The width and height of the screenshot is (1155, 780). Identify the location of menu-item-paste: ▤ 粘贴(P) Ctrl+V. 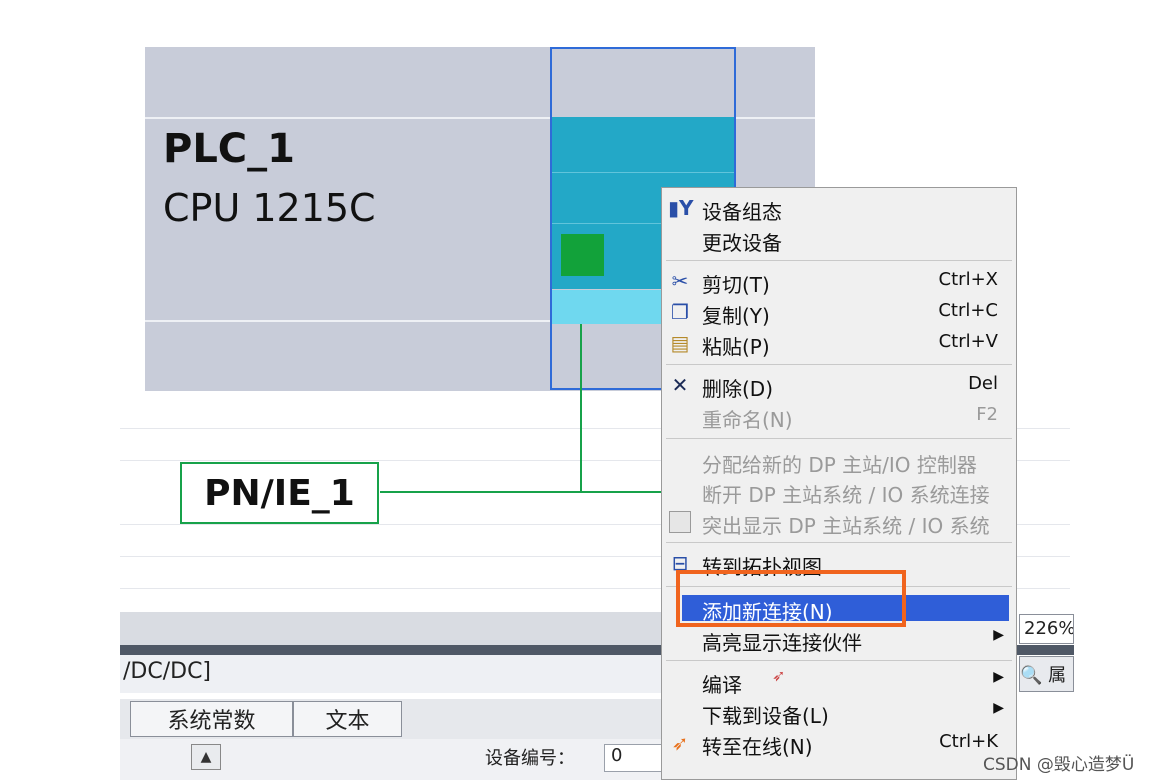
(839, 343).